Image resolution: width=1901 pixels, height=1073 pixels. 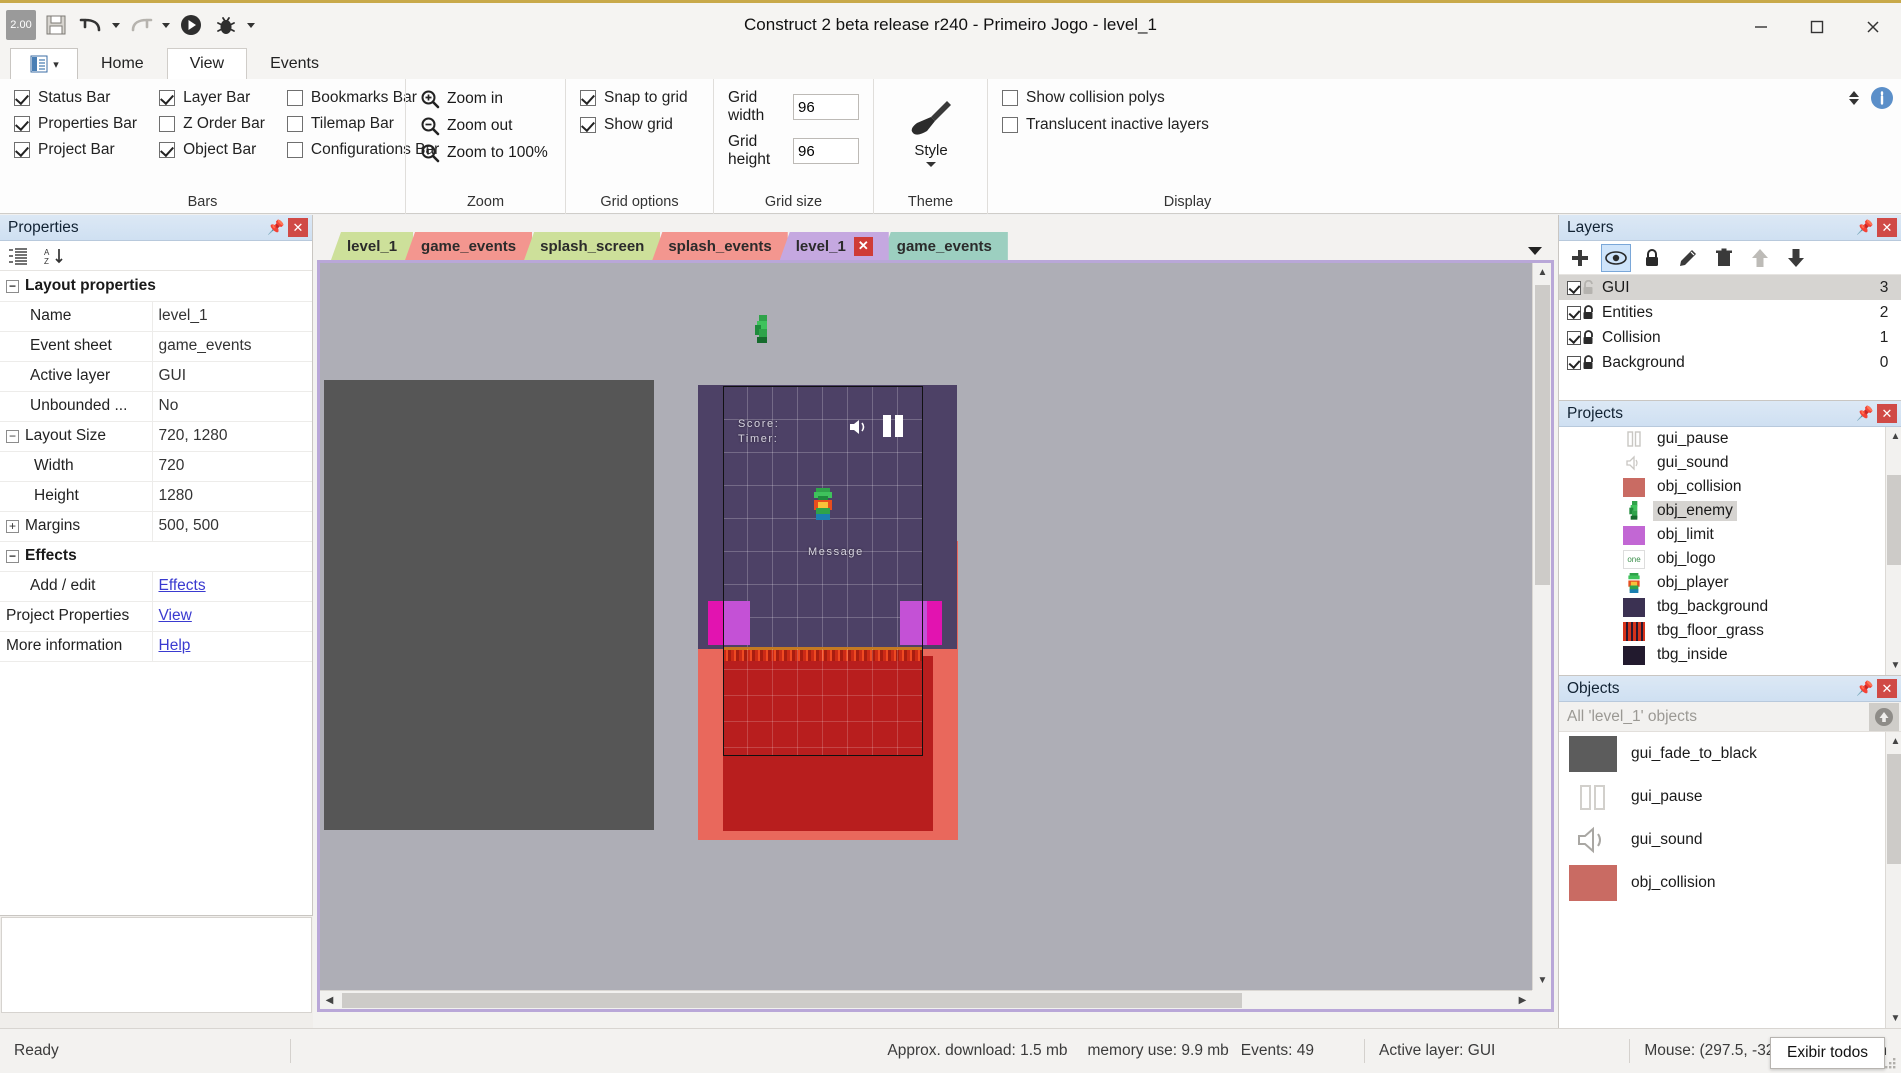 What do you see at coordinates (167, 150) in the screenshot?
I see `object-bar-checkbox` at bounding box center [167, 150].